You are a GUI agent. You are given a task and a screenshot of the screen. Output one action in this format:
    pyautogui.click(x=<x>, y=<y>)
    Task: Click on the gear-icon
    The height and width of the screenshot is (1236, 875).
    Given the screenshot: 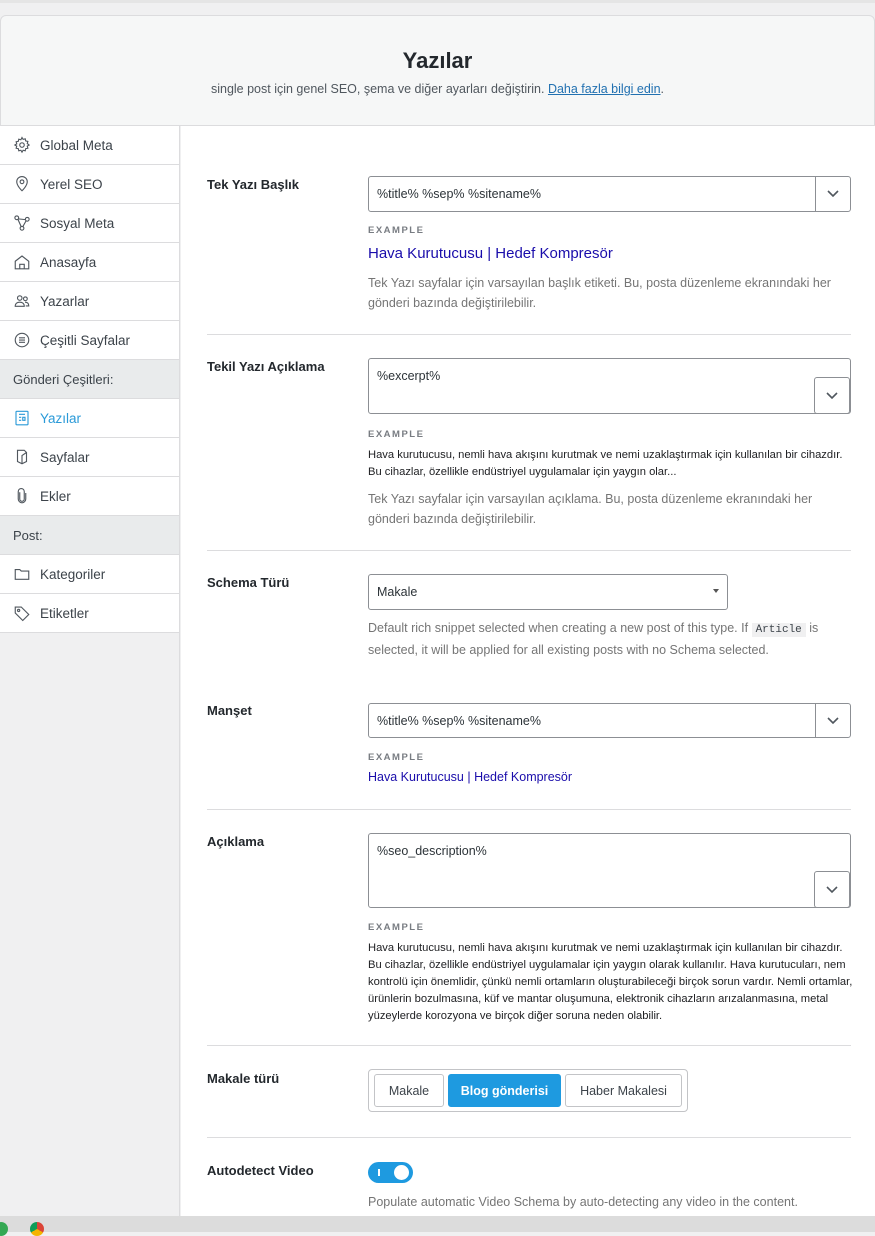 What is the action you would take?
    pyautogui.click(x=22, y=145)
    